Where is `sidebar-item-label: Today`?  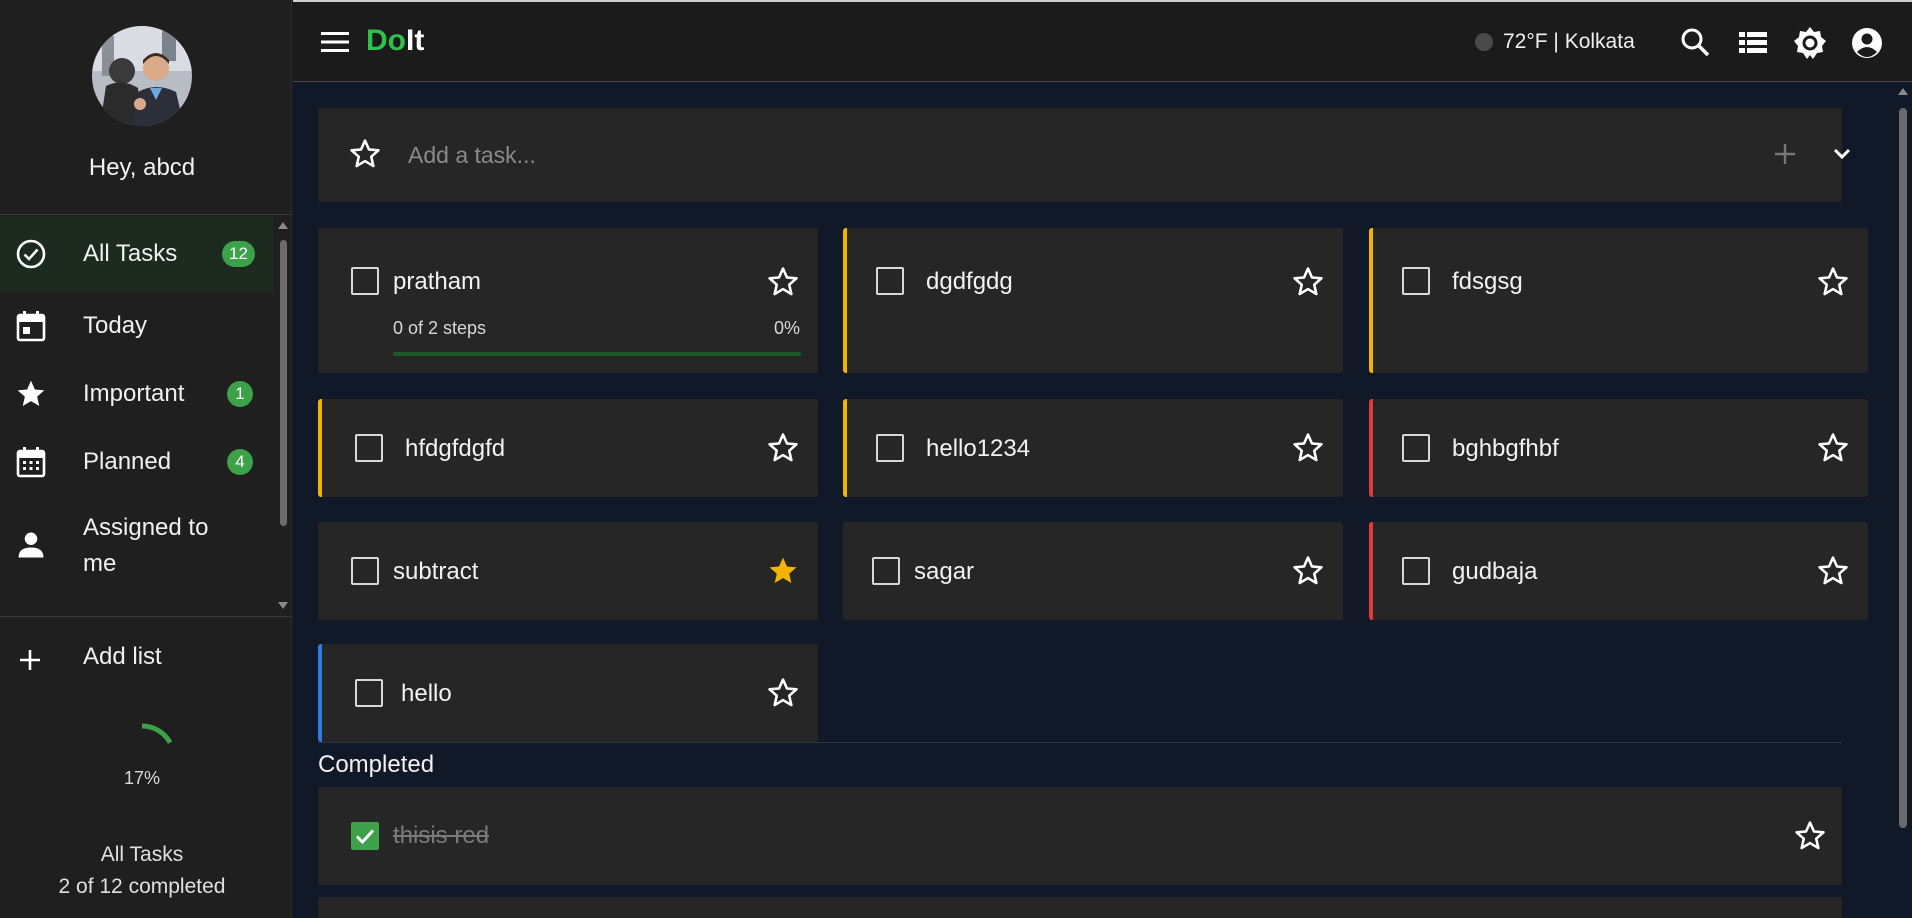
sidebar-item-label: Today is located at coordinates (115, 325).